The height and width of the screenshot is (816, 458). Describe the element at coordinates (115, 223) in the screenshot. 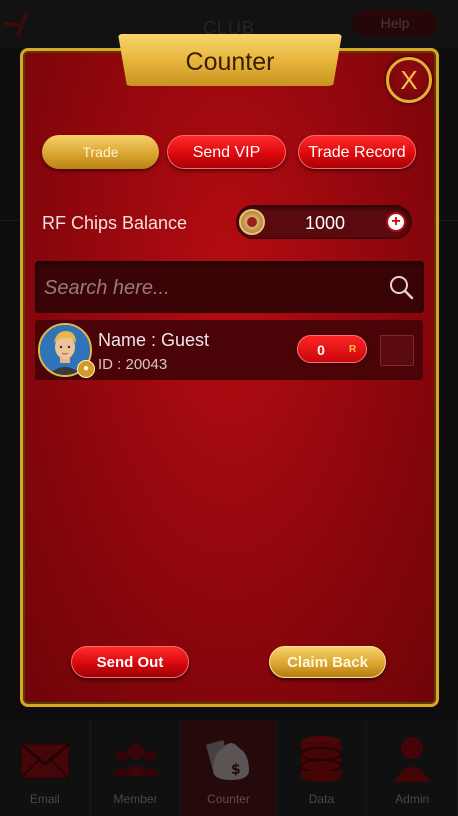

I see `balance-label: RF Chips Balance` at that location.